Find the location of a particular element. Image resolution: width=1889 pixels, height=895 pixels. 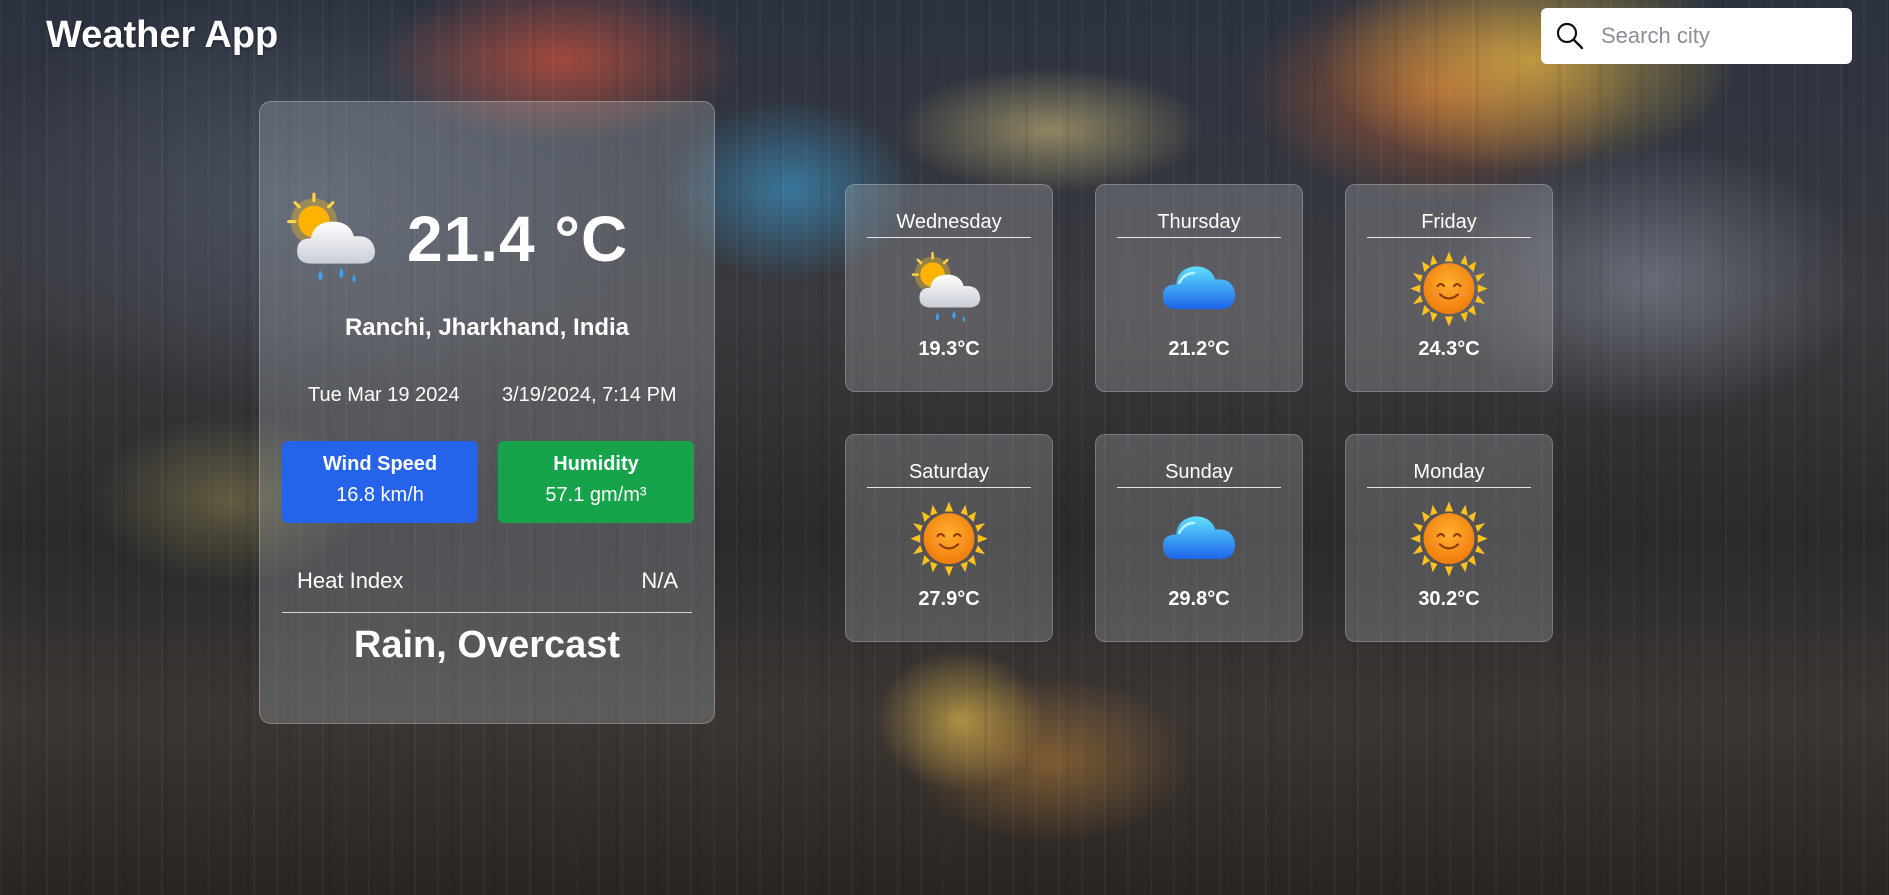

current-datetime: 3/19/2024, 7:14 PM is located at coordinates (589, 395).